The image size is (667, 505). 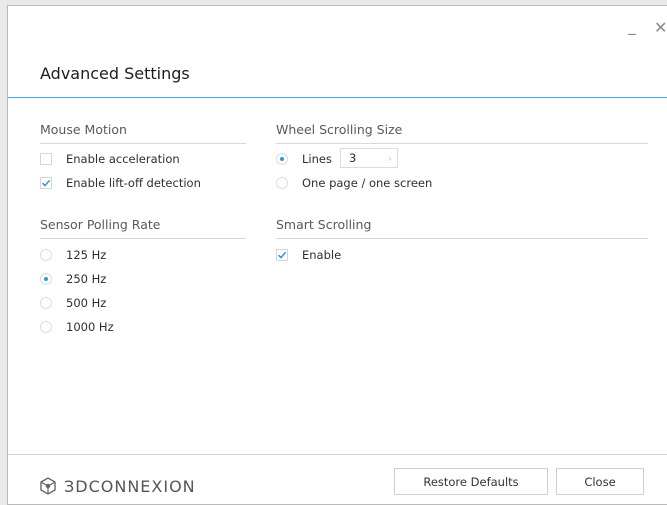 What do you see at coordinates (339, 129) in the screenshot?
I see `wheel-scrolling-size-title: Wheel Scrolling Size` at bounding box center [339, 129].